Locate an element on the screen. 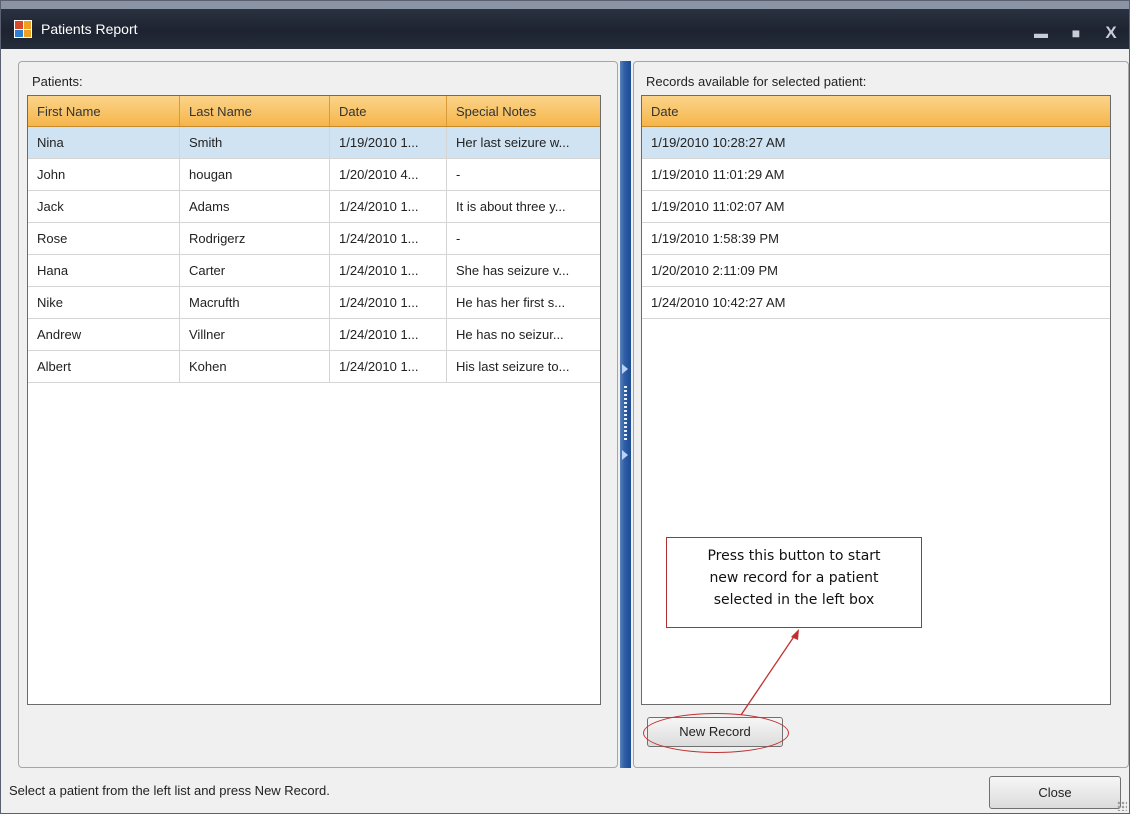 The width and height of the screenshot is (1130, 814). records-grid-header: Date is located at coordinates (876, 111).